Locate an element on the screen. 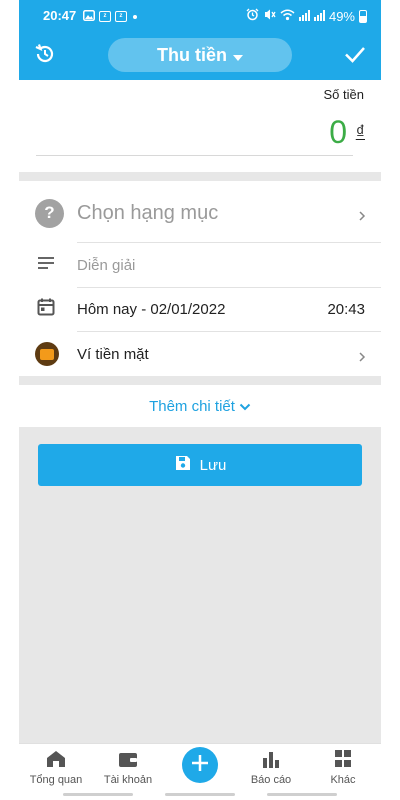  nav-more-label: Khác is located at coordinates (343, 780).